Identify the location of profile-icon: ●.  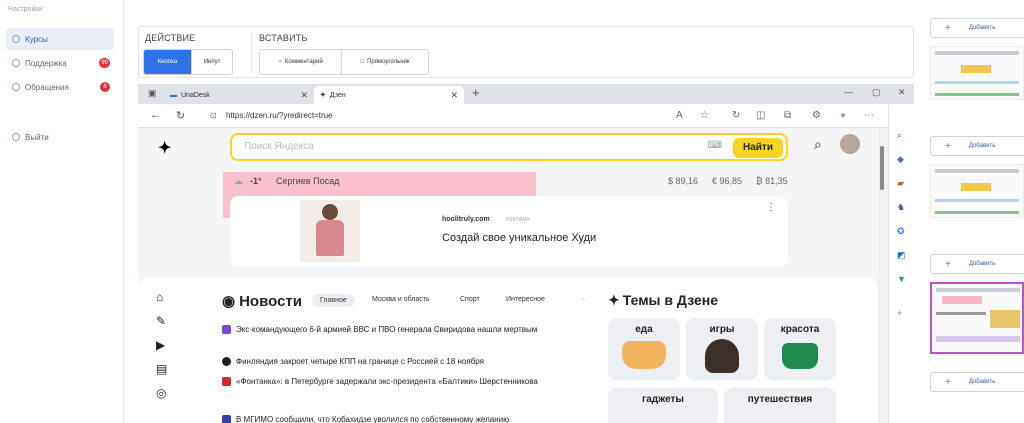
(843, 115).